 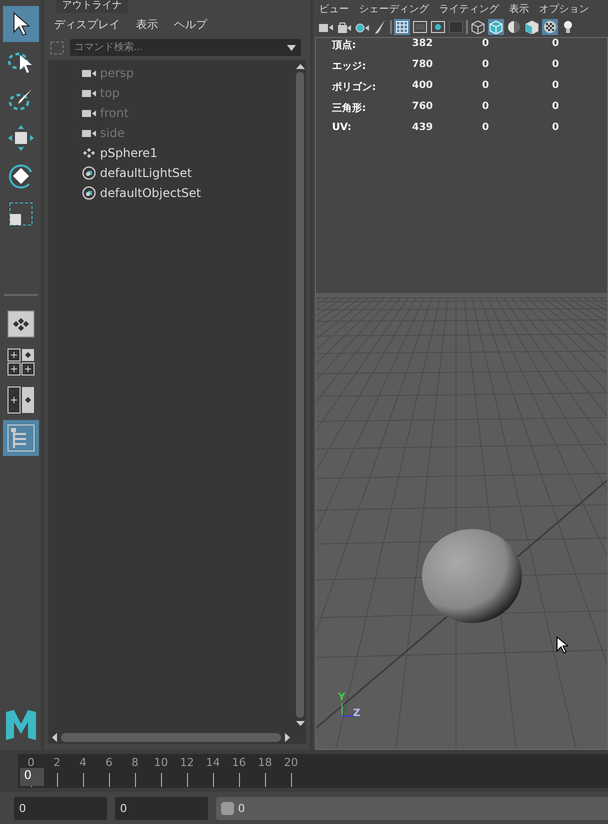 I want to click on slider-value: 0, so click(x=241, y=808).